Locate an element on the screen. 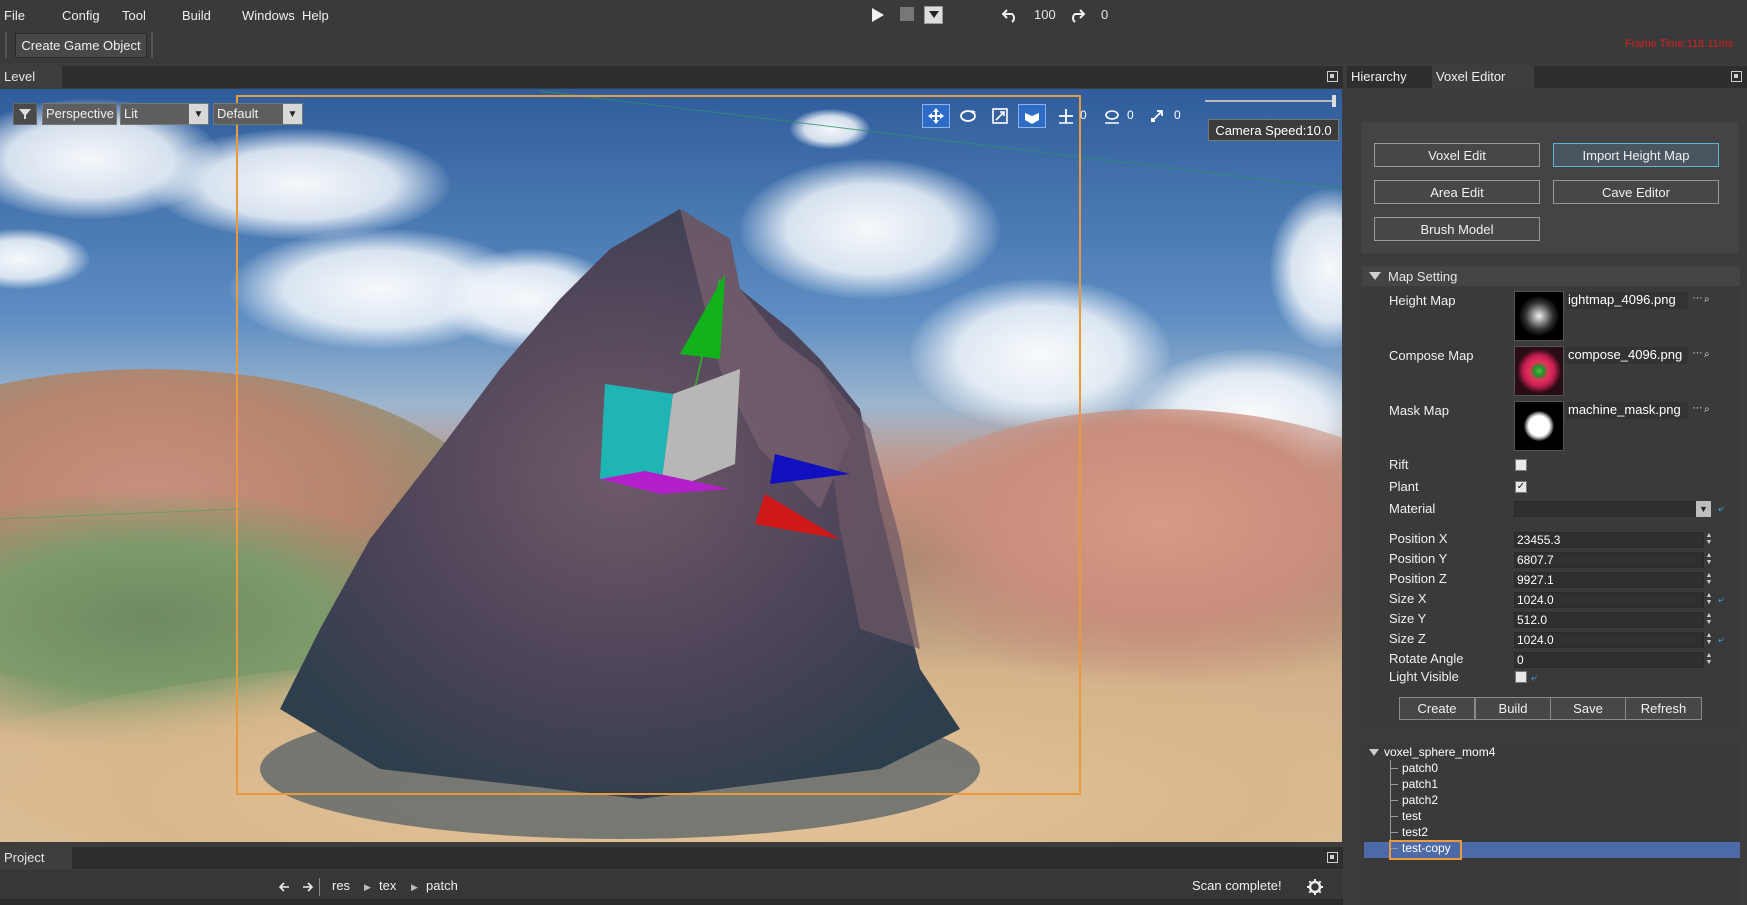  voxel-edit-button: Voxel Edit is located at coordinates (1457, 155).